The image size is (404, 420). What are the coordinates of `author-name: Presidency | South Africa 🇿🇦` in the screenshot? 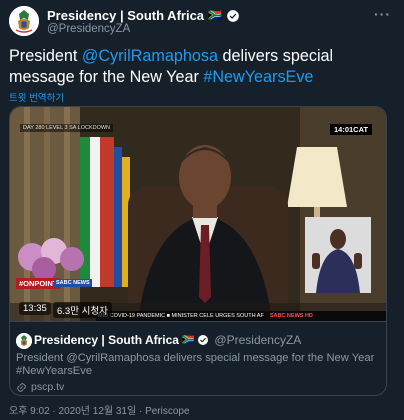 It's located at (143, 15).